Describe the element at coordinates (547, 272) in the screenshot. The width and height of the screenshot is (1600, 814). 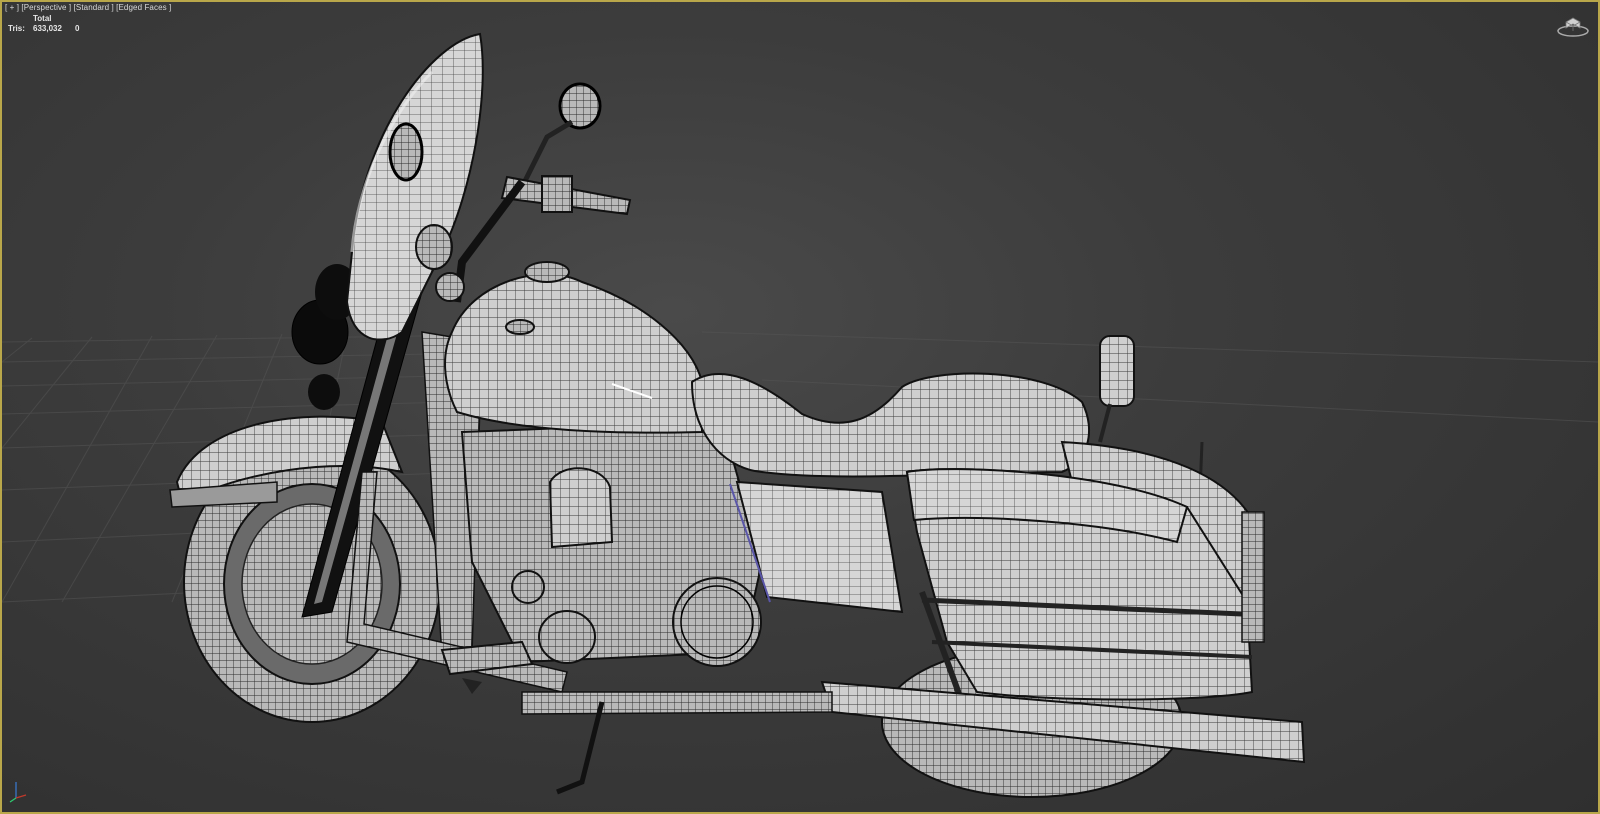
I see `fuel-cap` at that location.